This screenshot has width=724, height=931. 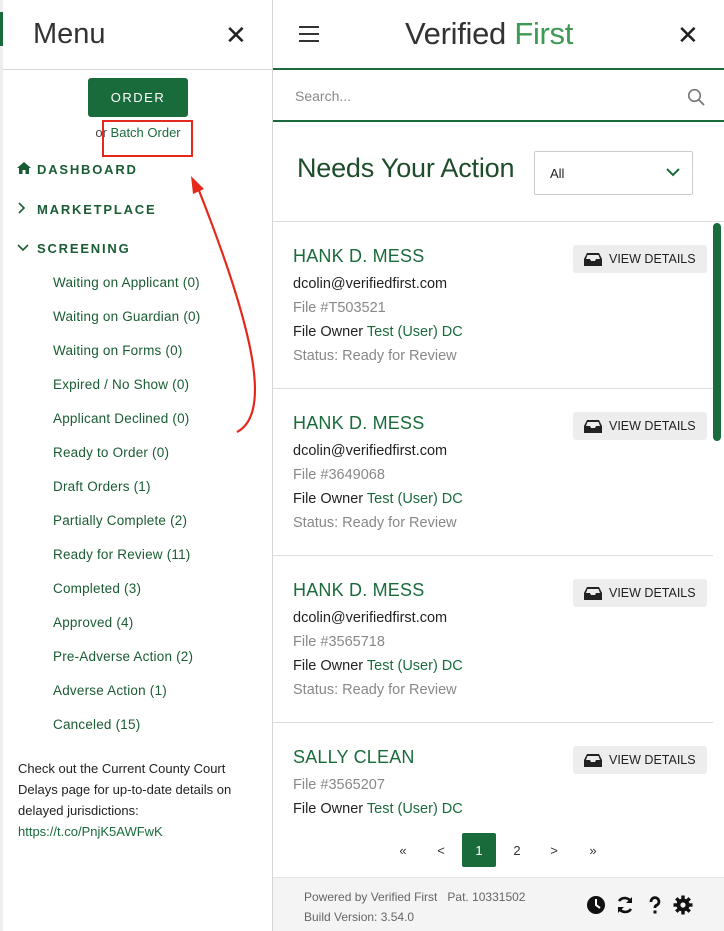 What do you see at coordinates (122, 554) in the screenshot?
I see `screening-item-ready-for-review: Ready for Review (11)` at bounding box center [122, 554].